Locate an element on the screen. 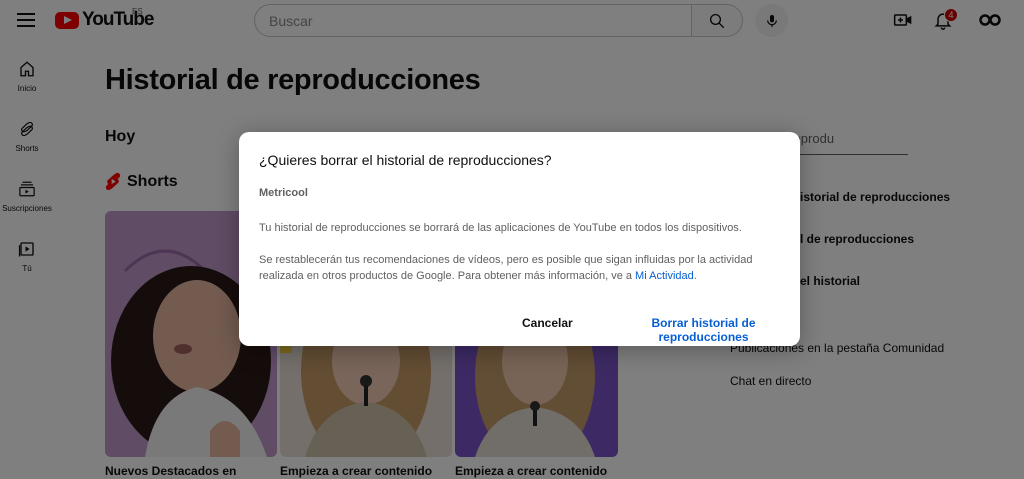  cancel-button: Cancelar is located at coordinates (547, 323).